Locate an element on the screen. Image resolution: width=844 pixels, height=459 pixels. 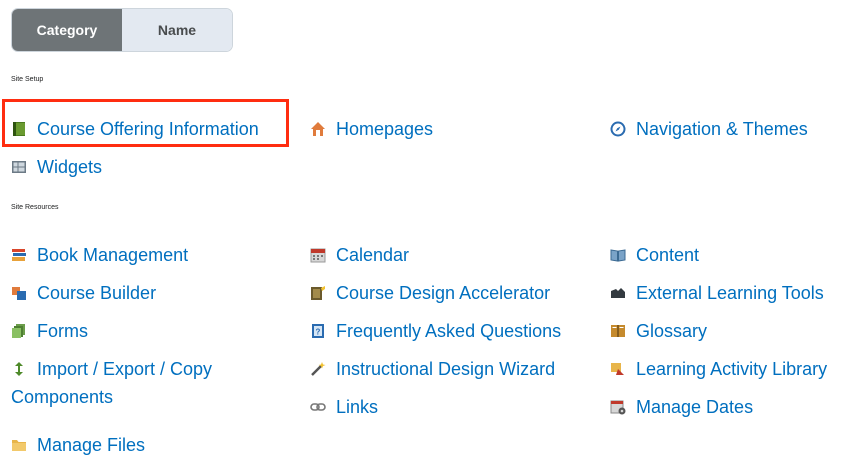
tool-label: Forms is located at coordinates (62, 331).